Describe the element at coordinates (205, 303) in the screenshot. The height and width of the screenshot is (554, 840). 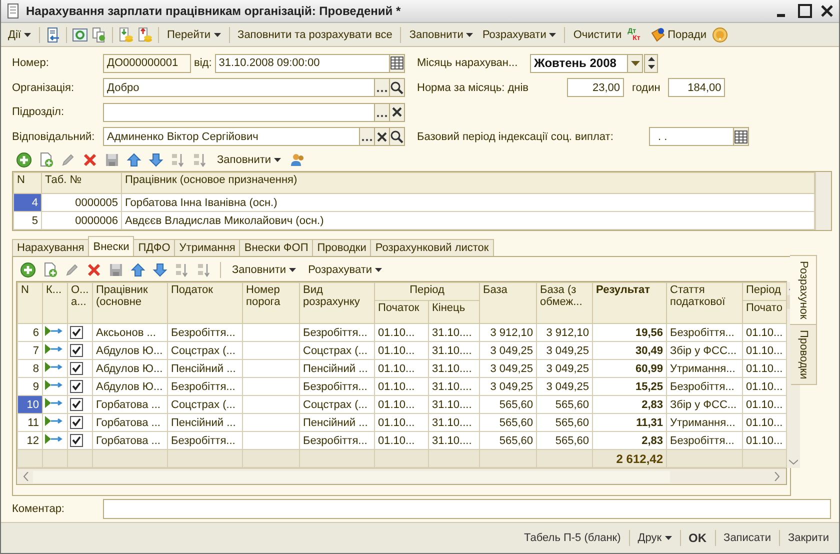
I see `column-header: Податок` at that location.